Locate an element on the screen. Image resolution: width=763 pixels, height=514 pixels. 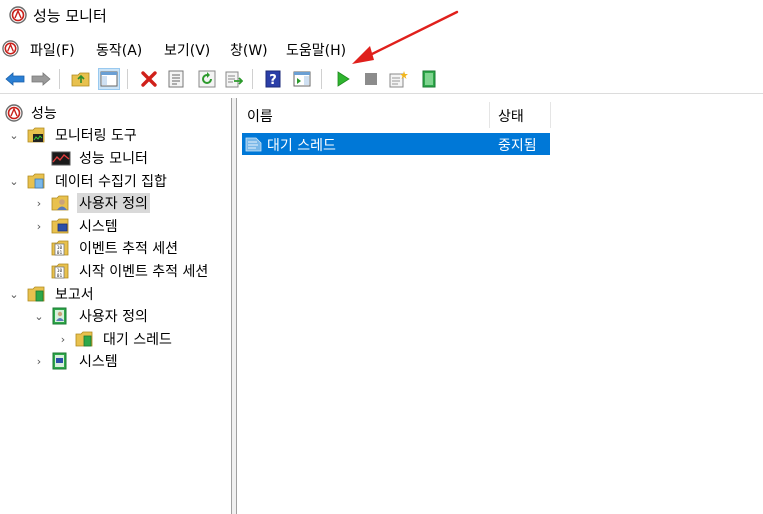
reports-folder-icon is located at coordinates (36, 294).